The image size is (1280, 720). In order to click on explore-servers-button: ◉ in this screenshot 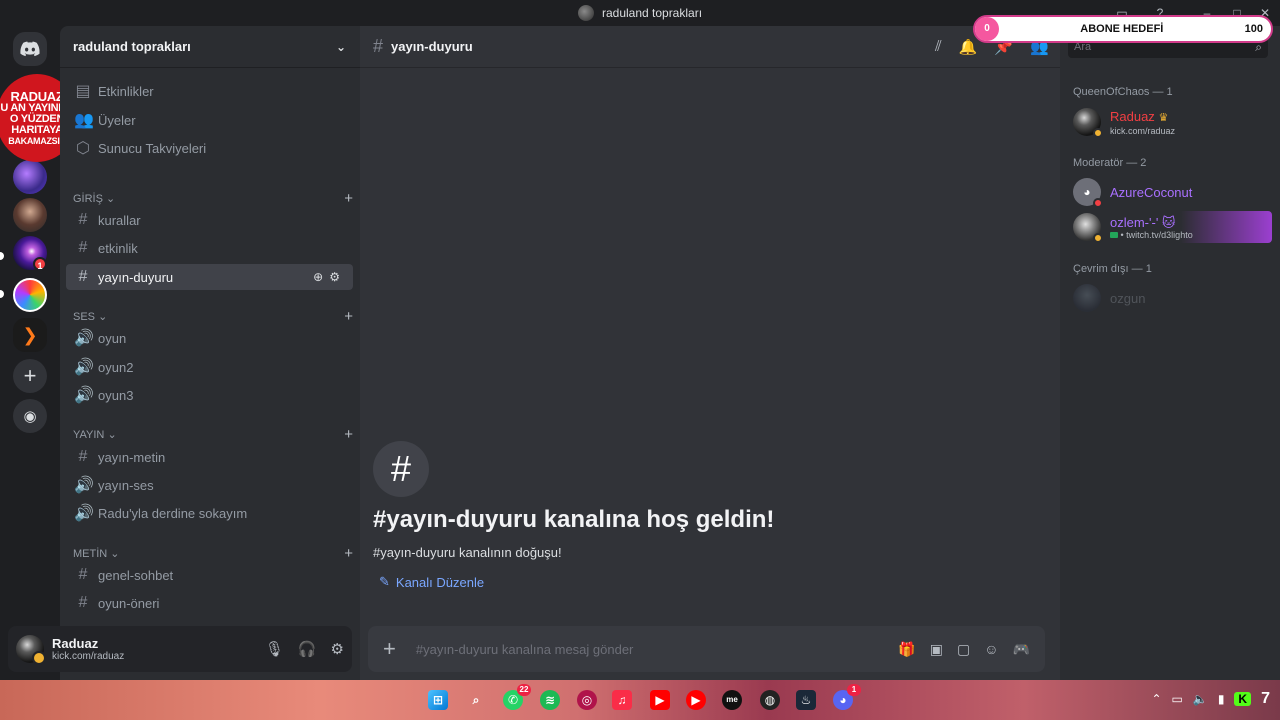, I will do `click(30, 416)`.